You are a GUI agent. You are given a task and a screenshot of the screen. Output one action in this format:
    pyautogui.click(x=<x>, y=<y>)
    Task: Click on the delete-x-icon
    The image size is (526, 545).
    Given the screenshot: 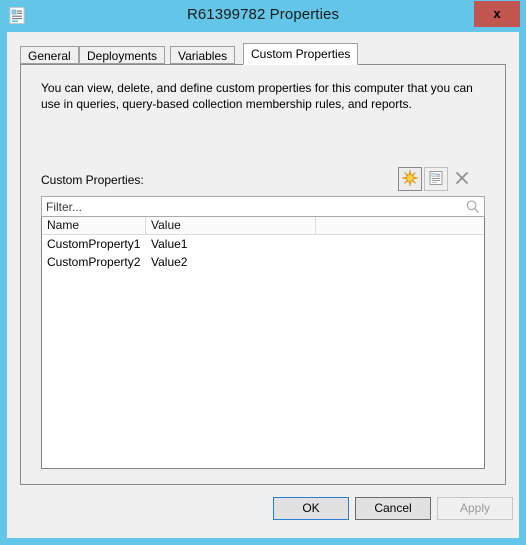 What is the action you would take?
    pyautogui.click(x=462, y=180)
    